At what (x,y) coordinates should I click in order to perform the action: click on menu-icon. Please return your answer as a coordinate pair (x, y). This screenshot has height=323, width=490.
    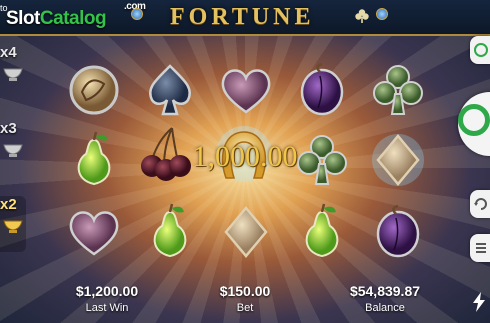
    Looking at the image, I should click on (481, 248).